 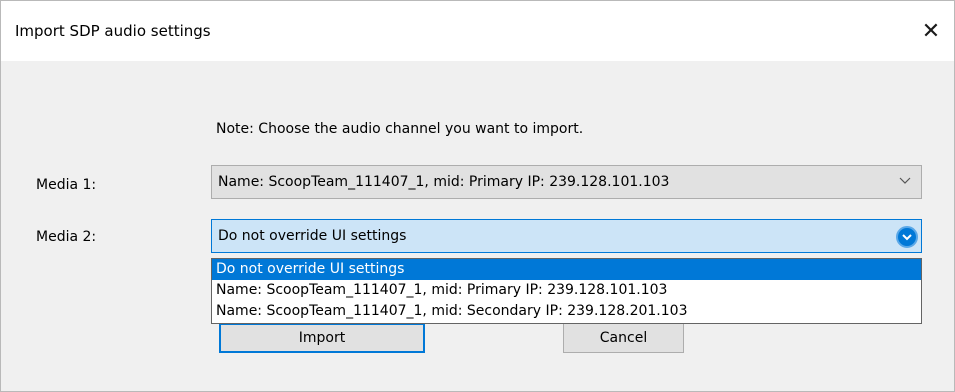 What do you see at coordinates (623, 338) in the screenshot?
I see `cancel-button: Cancel` at bounding box center [623, 338].